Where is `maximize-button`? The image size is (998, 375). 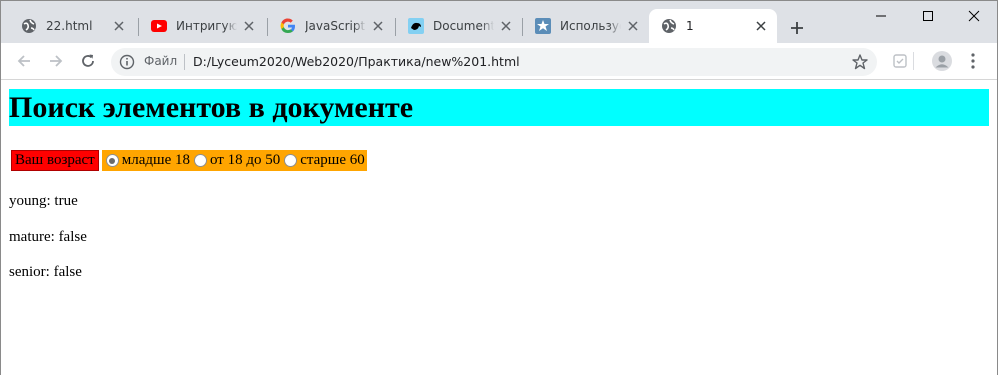
maximize-button is located at coordinates (928, 16).